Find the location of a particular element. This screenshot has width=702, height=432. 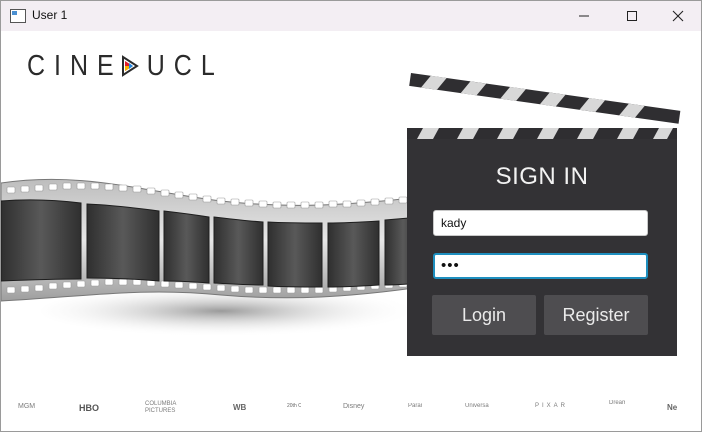

studio-logo-netflix: Netflix is located at coordinates (672, 407).